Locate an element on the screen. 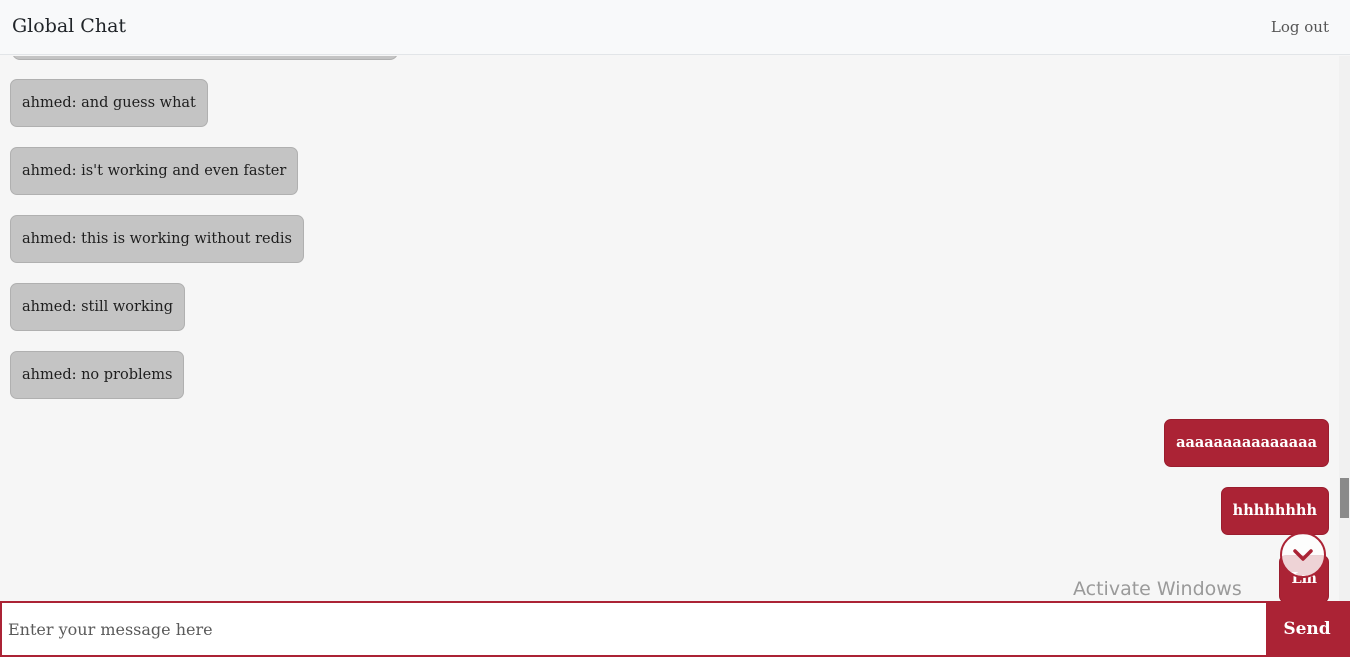 The image size is (1350, 657). top-navbar: Global Chat Log out is located at coordinates (675, 27).